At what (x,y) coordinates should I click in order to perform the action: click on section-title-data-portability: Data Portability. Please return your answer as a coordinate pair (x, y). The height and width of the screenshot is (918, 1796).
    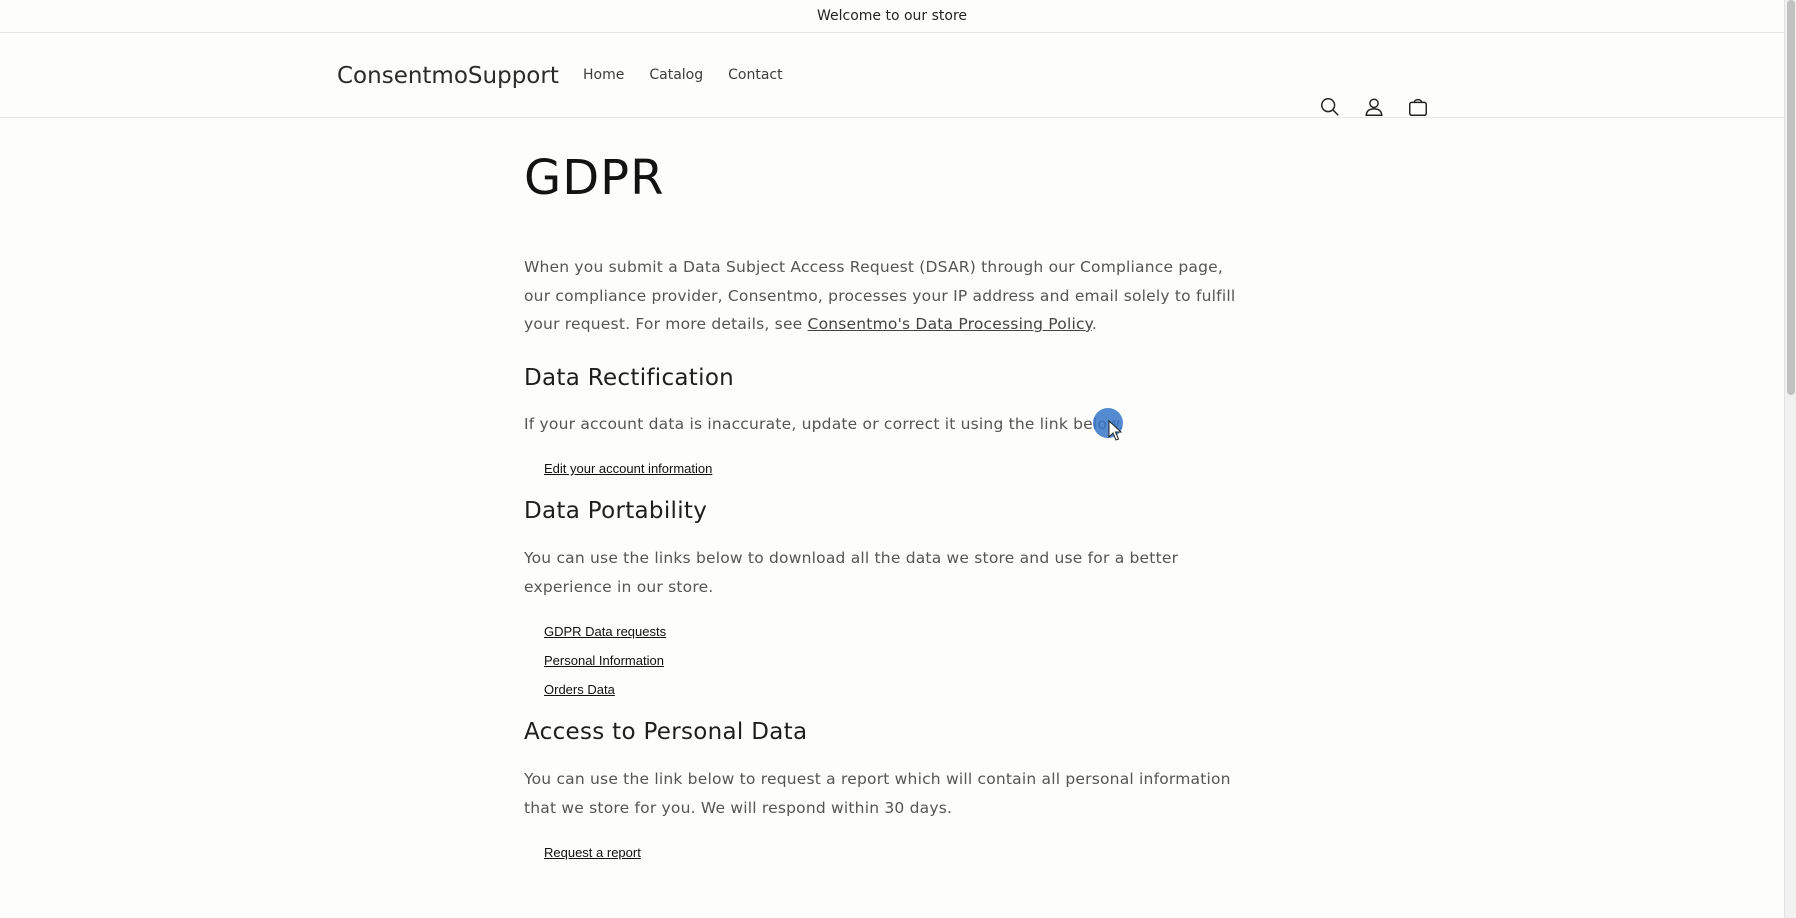
    Looking at the image, I should click on (616, 511).